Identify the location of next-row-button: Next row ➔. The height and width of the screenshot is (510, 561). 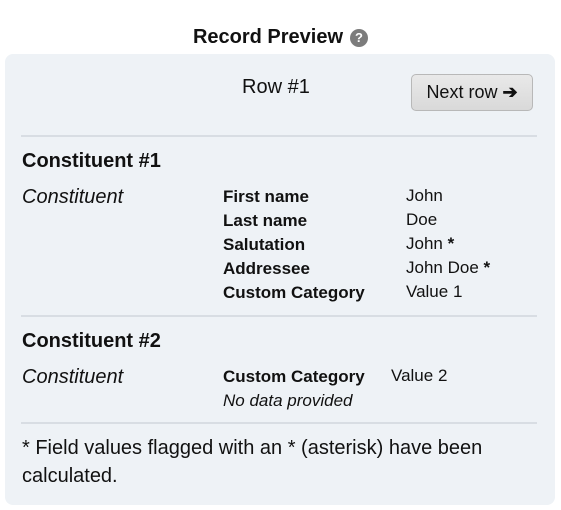
(472, 92).